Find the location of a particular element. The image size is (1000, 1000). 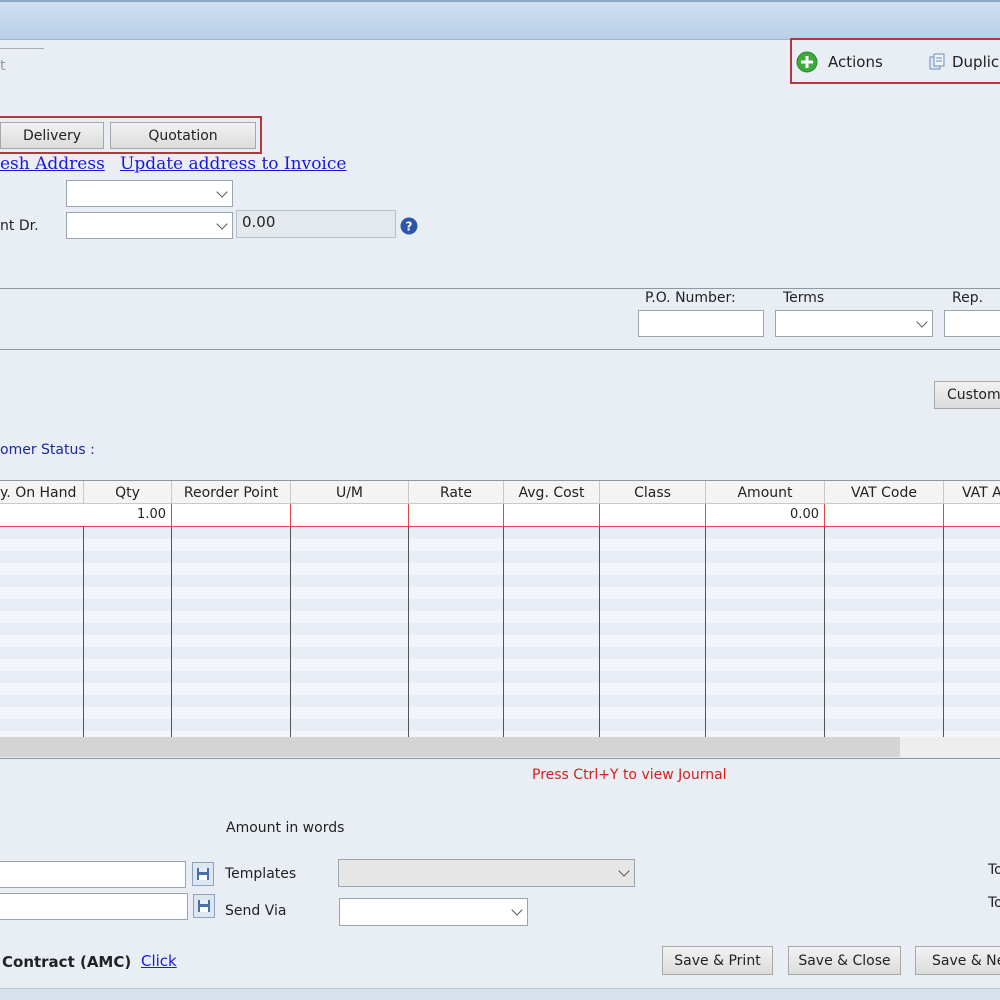

cell-avg-cost is located at coordinates (552, 515).